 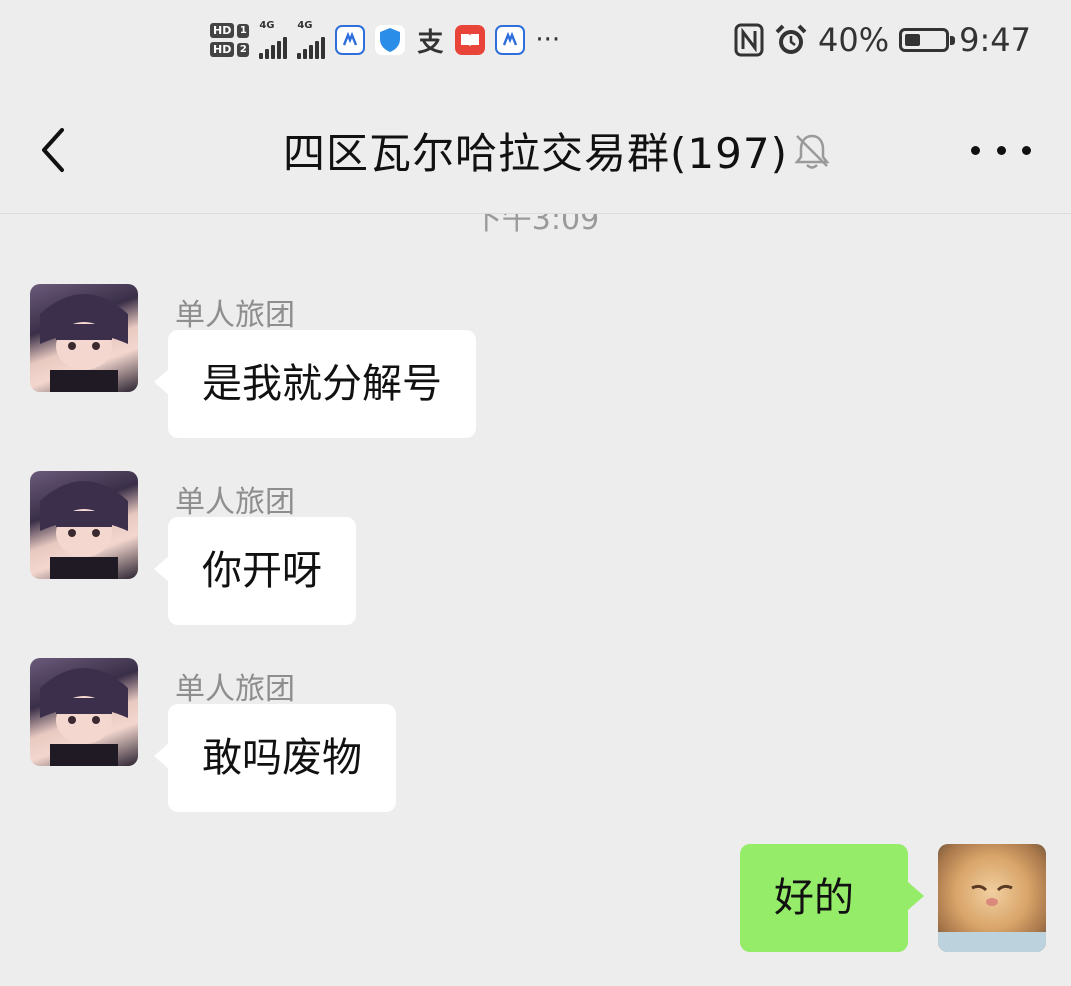 What do you see at coordinates (995, 40) in the screenshot?
I see `clock: 9:47` at bounding box center [995, 40].